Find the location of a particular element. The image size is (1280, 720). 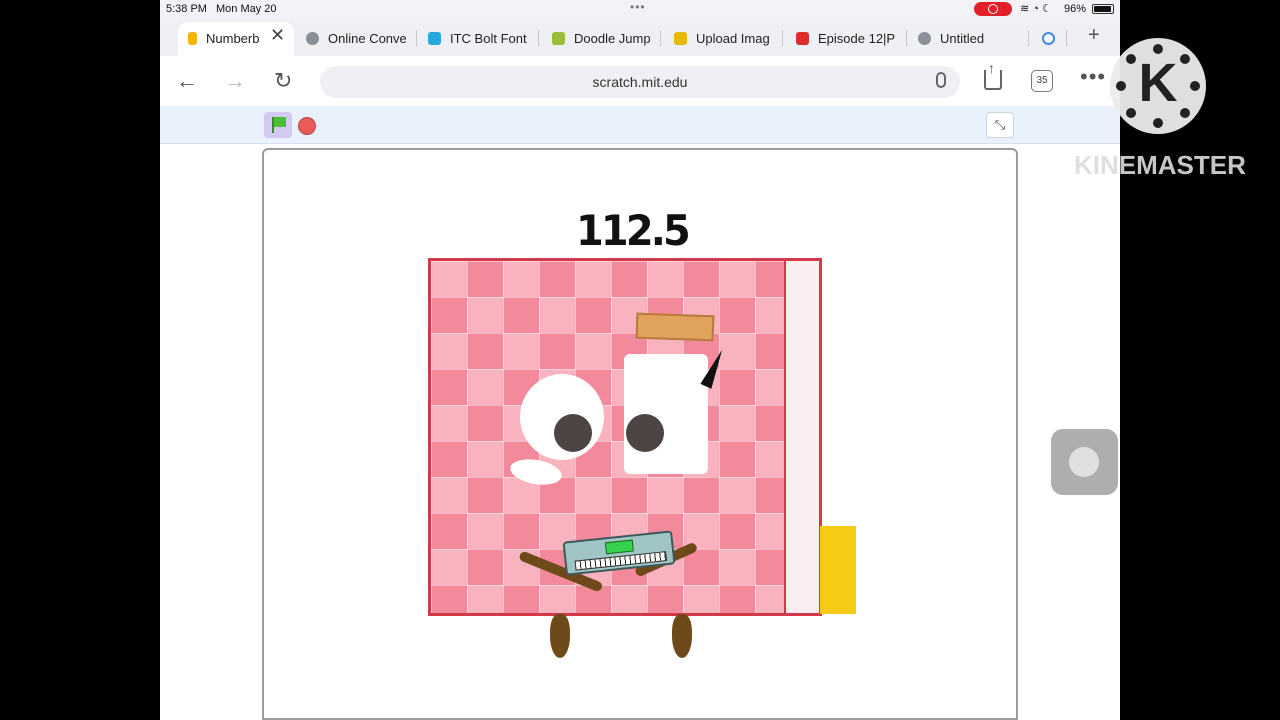

eyebrow is located at coordinates (675, 327).